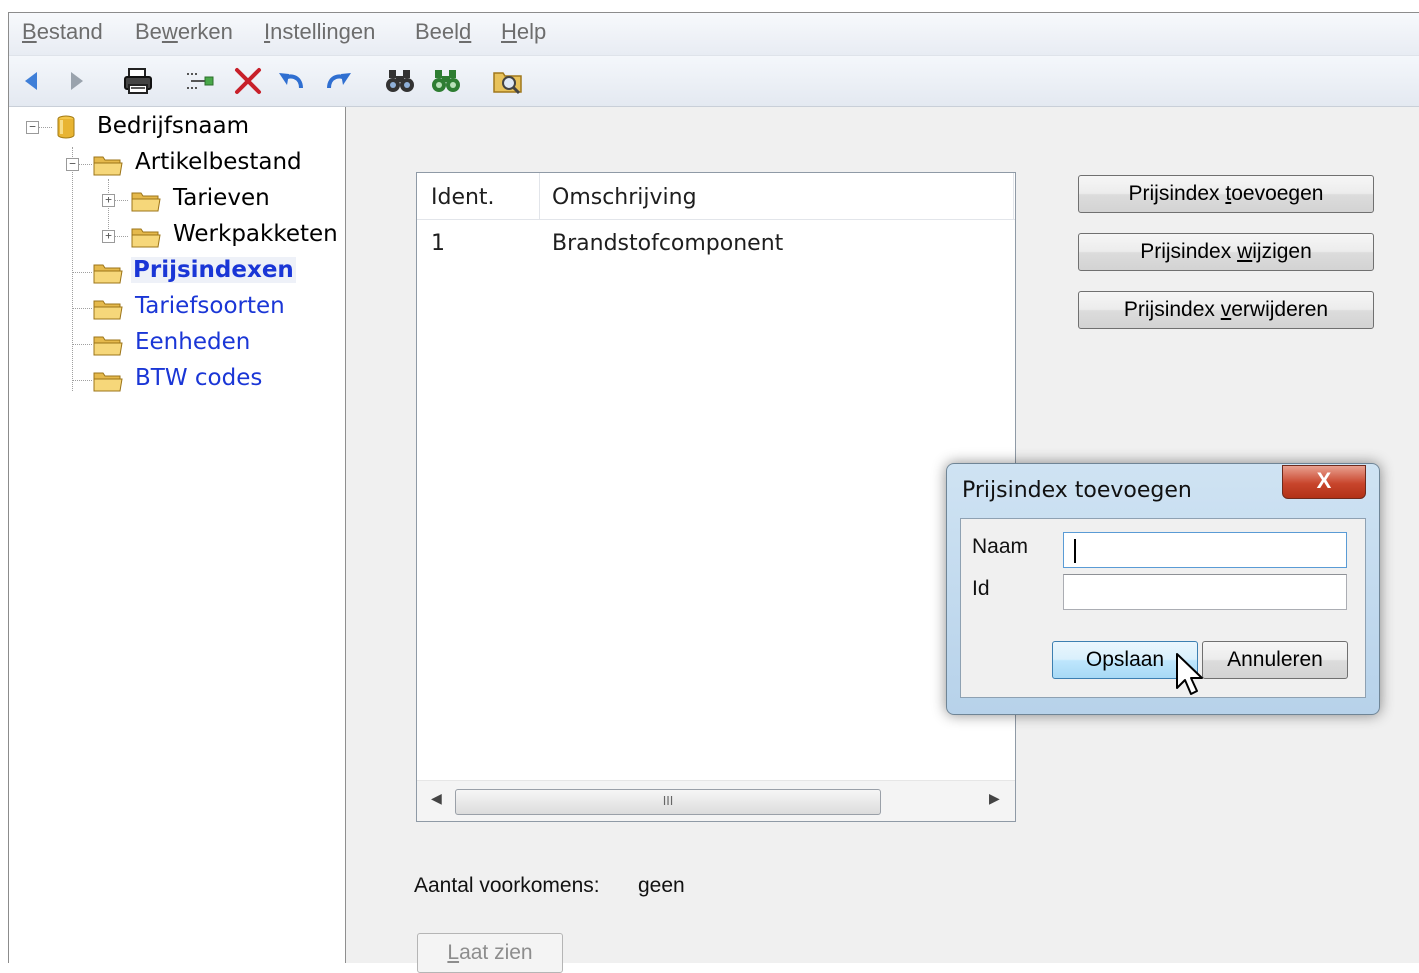  I want to click on menu-beeld: Beeld, so click(443, 32).